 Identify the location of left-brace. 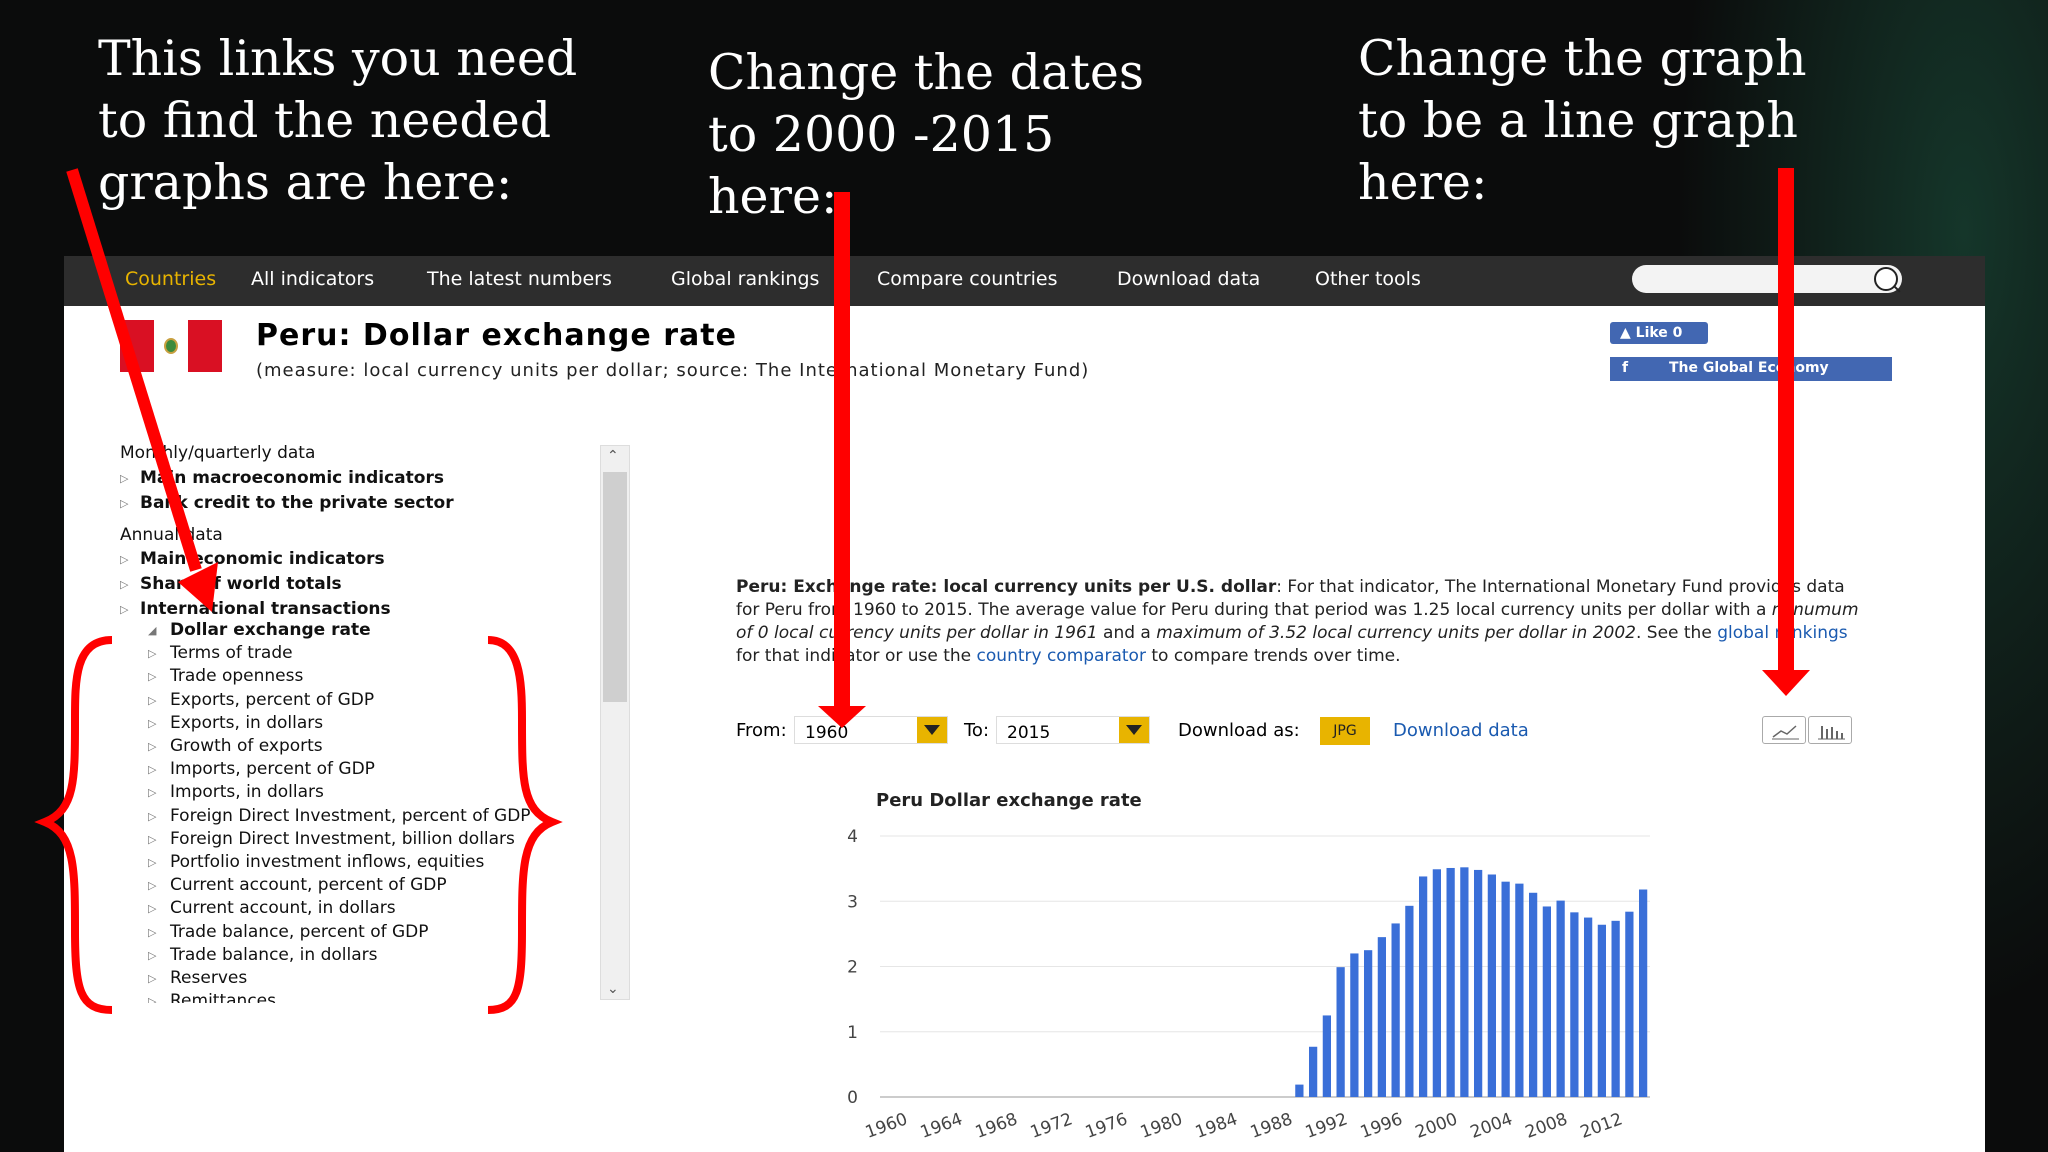
(73, 825).